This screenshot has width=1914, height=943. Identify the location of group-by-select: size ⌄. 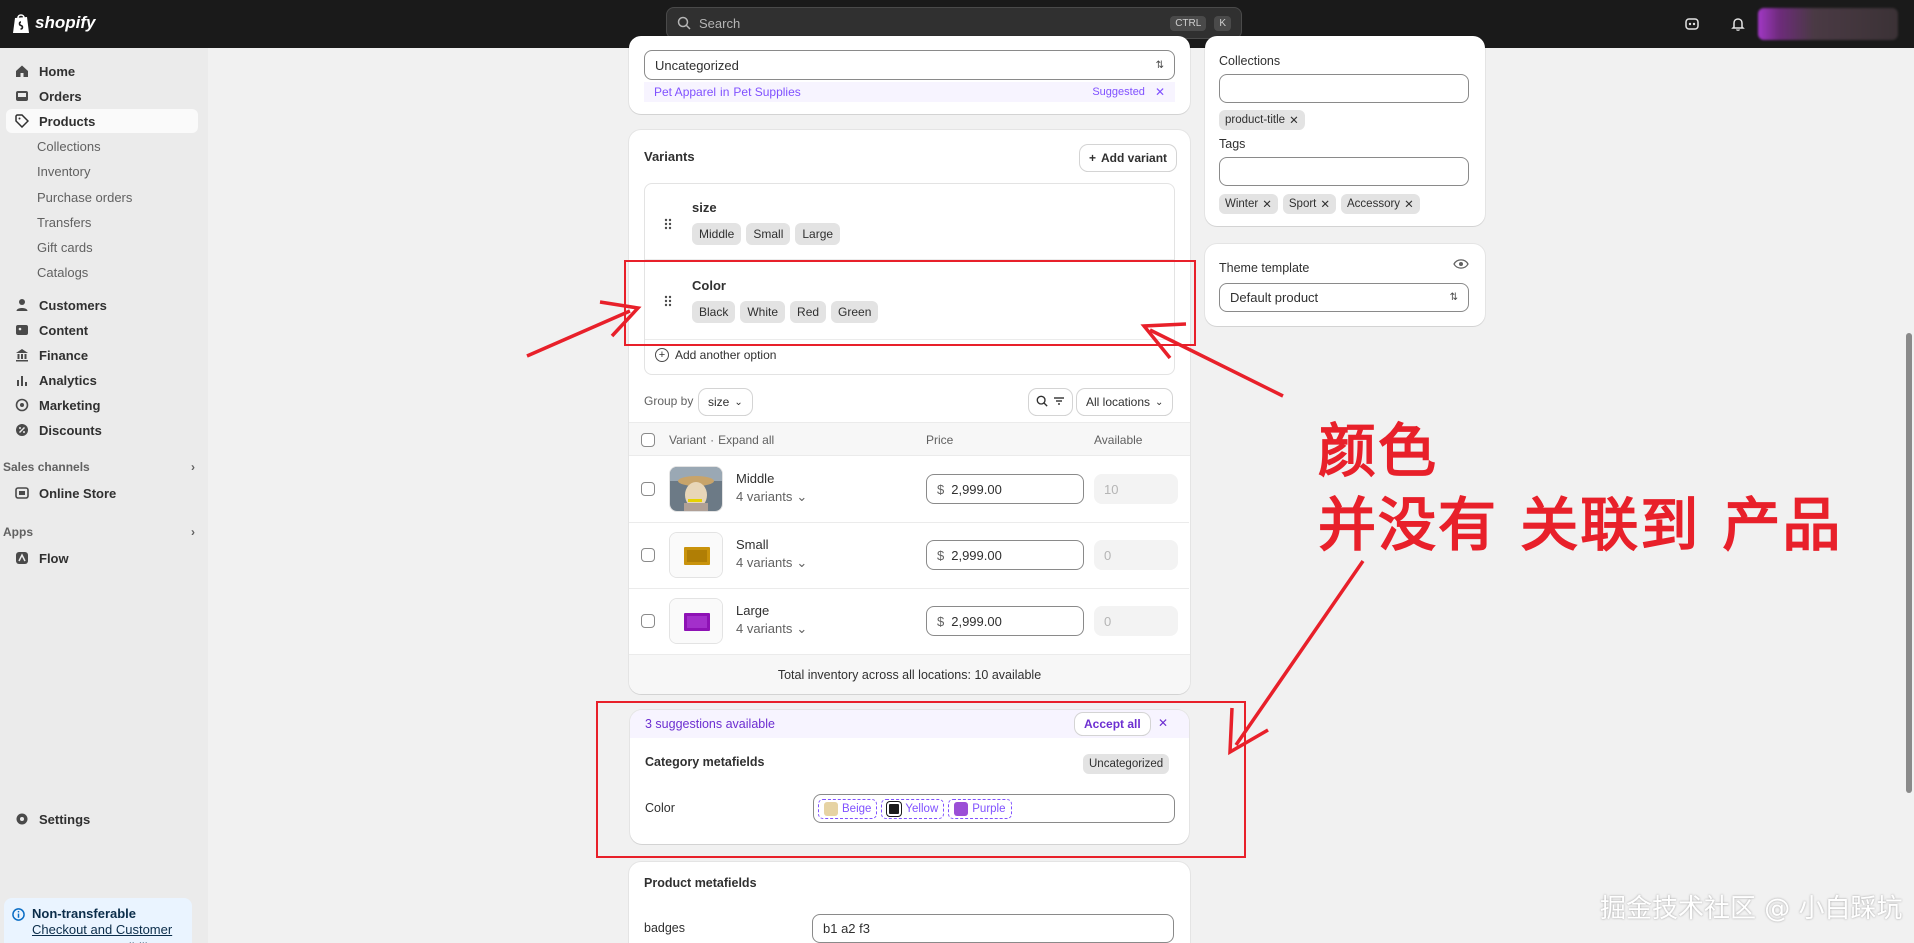
(725, 402).